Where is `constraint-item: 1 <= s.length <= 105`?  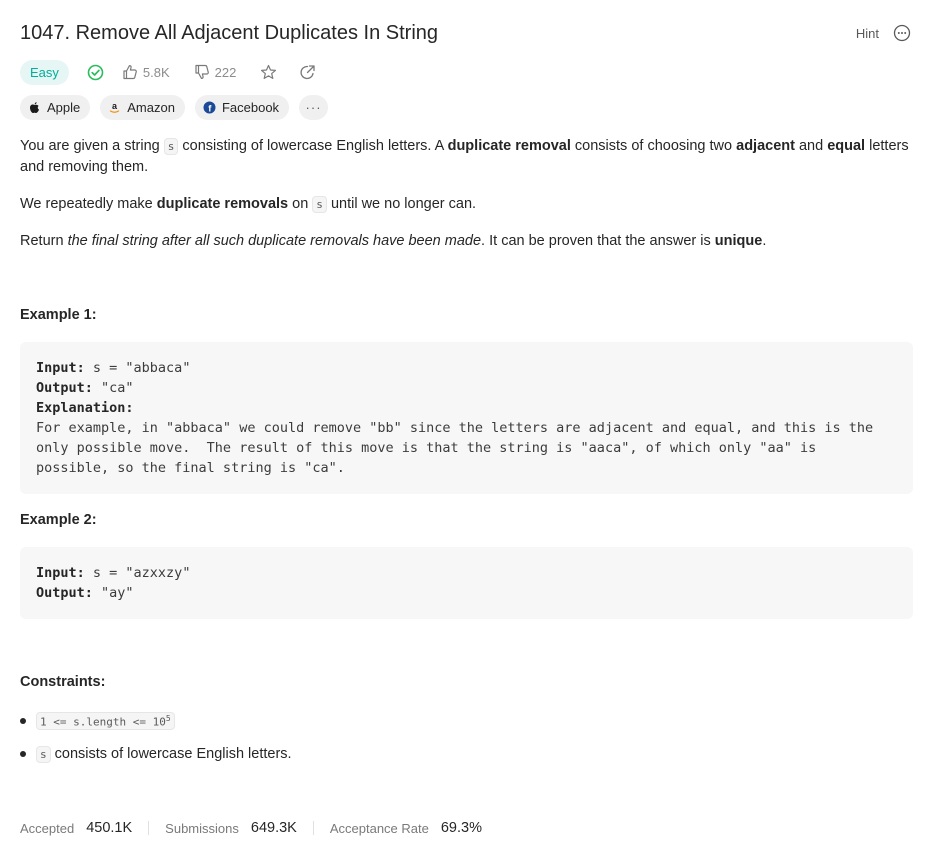
constraint-item: 1 <= s.length <= 105 is located at coordinates (156, 721).